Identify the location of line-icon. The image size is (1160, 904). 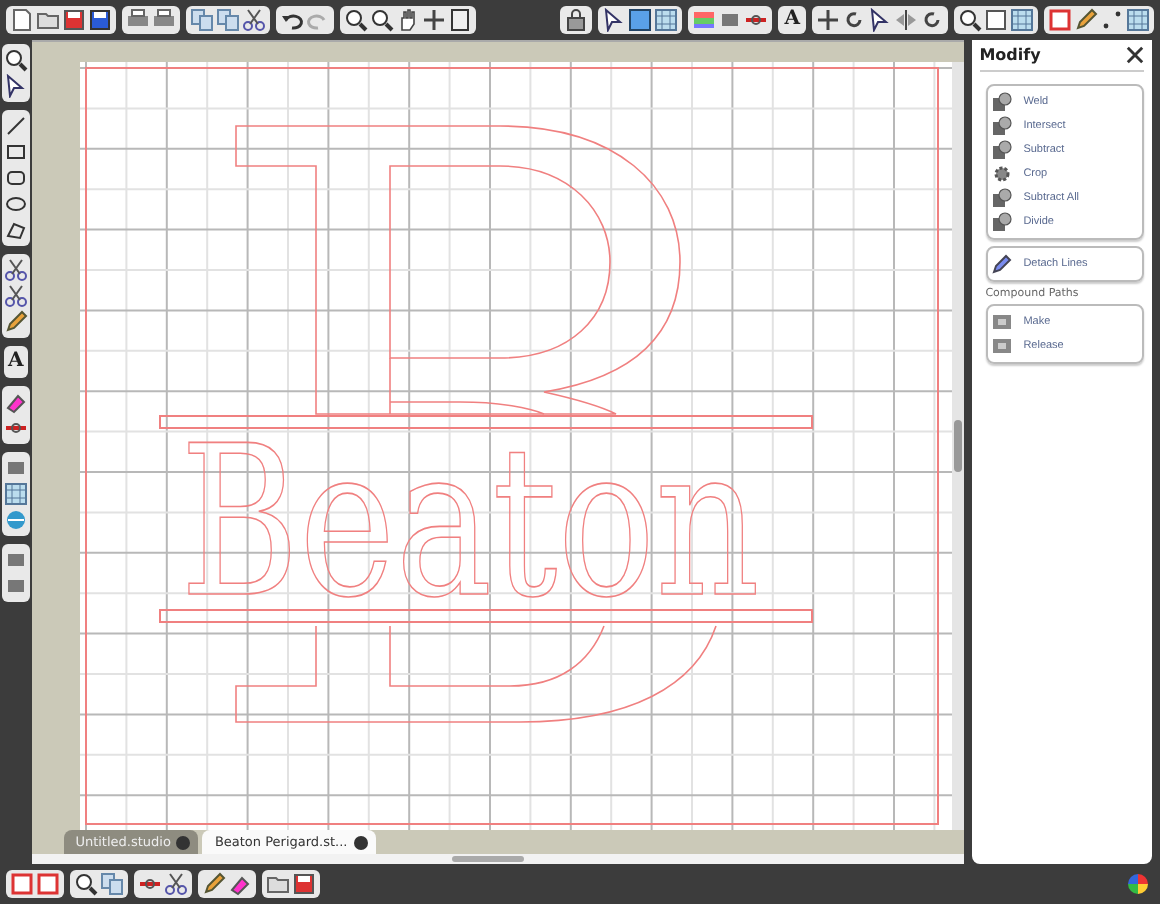
(15, 126).